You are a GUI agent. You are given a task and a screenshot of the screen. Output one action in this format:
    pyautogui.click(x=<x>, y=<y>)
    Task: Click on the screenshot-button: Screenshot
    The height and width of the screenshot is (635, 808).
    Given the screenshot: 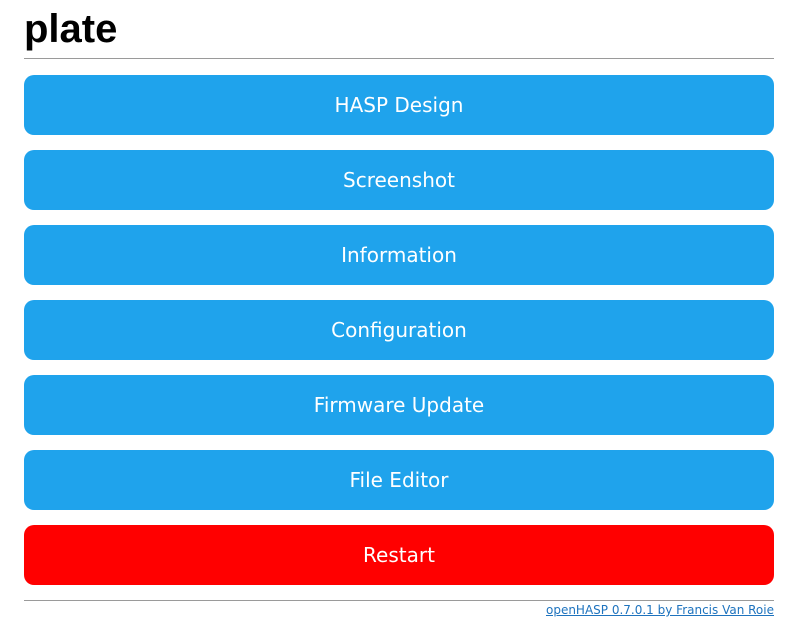 What is the action you would take?
    pyautogui.click(x=399, y=180)
    